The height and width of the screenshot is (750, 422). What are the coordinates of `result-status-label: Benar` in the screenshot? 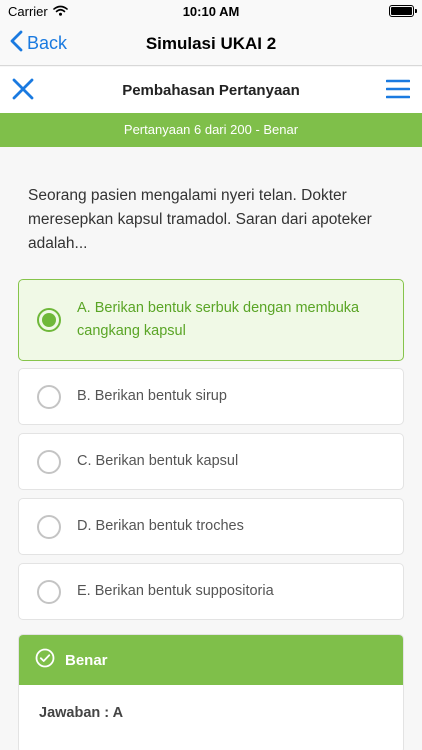 It's located at (86, 660).